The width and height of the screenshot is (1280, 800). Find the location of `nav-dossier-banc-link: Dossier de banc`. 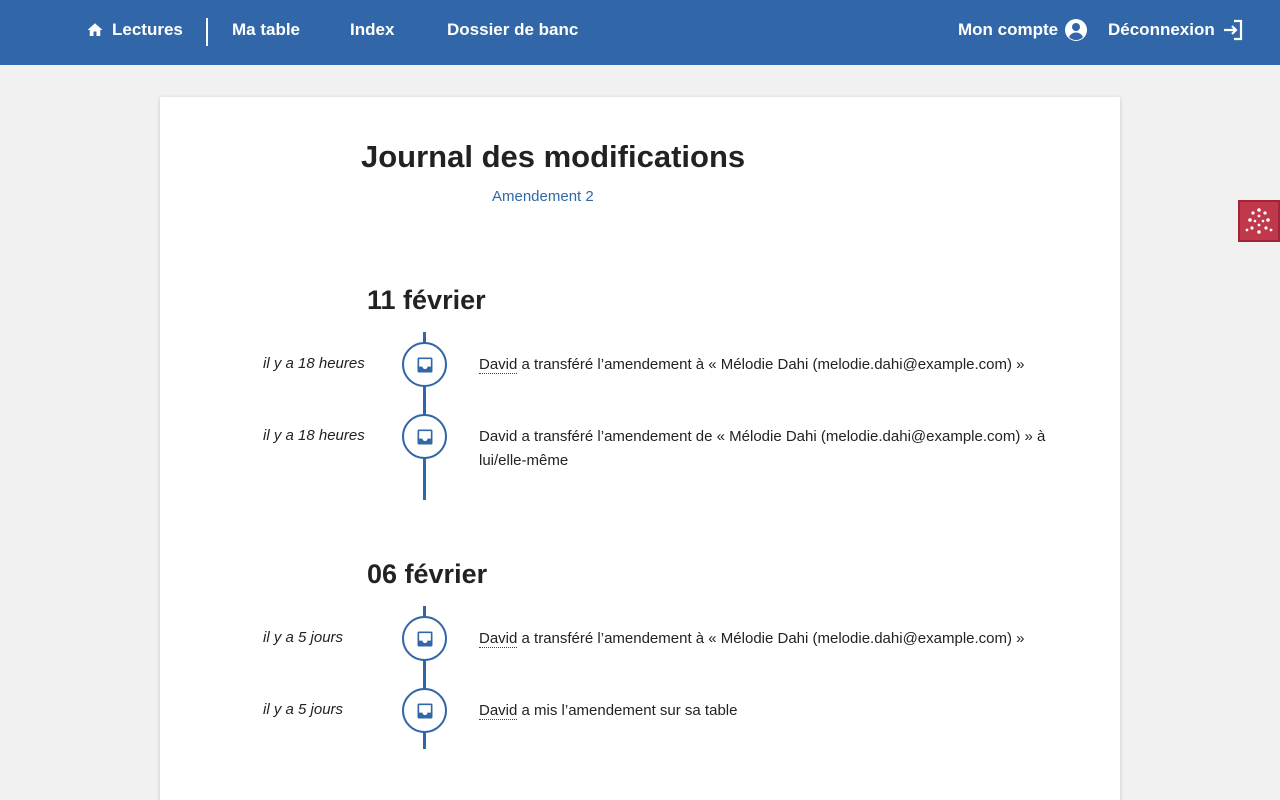

nav-dossier-banc-link: Dossier de banc is located at coordinates (512, 30).